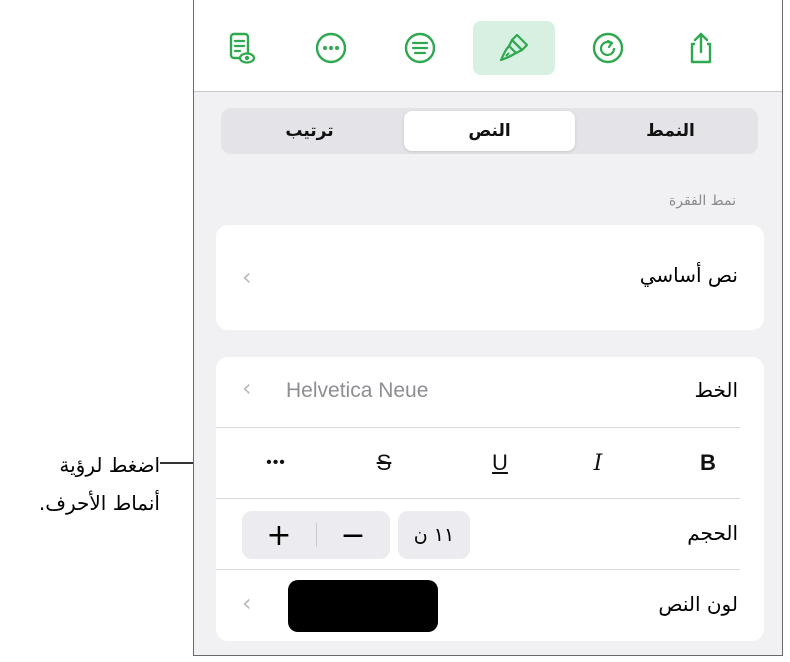  I want to click on segmented-control: النمط النص ترتيب, so click(489, 131).